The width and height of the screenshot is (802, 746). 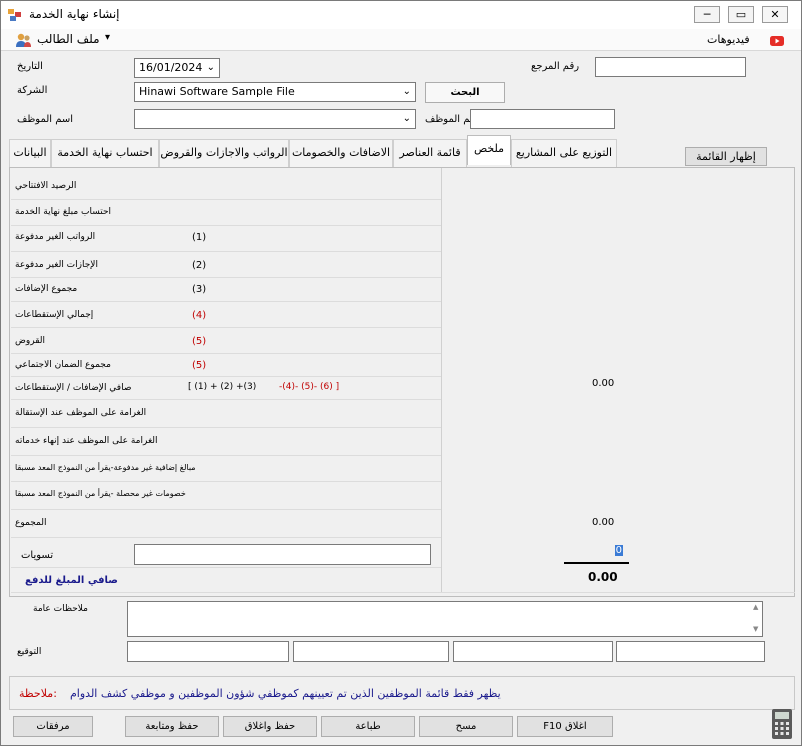 I want to click on adjustments-amount-field: 0, so click(x=596, y=554).